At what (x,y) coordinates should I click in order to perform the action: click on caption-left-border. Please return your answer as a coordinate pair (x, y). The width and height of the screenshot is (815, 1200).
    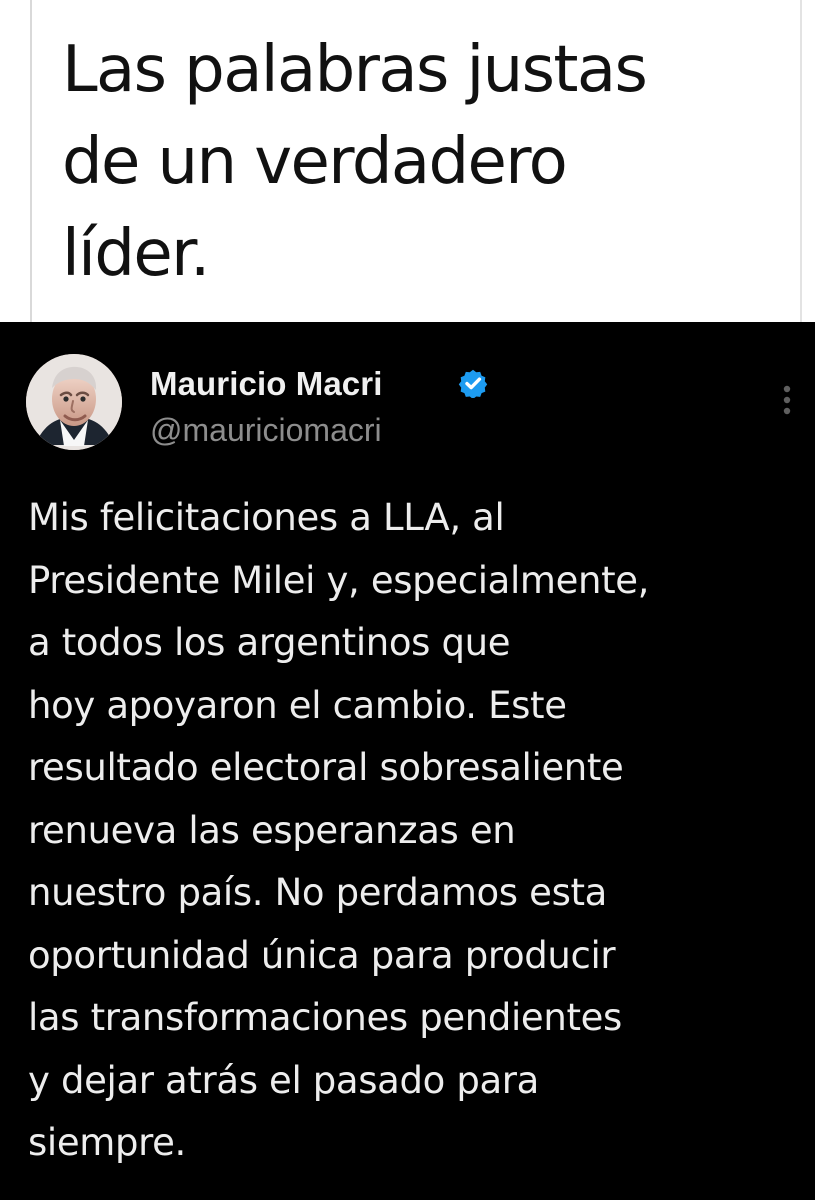
    Looking at the image, I should click on (31, 161).